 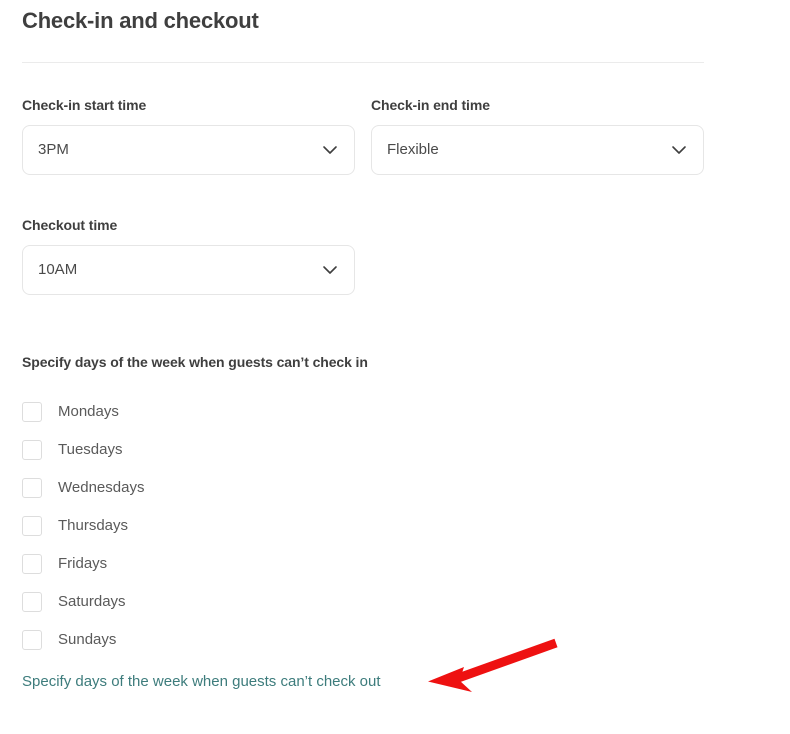 I want to click on select-checkin-end-time: Flexible, so click(x=537, y=150).